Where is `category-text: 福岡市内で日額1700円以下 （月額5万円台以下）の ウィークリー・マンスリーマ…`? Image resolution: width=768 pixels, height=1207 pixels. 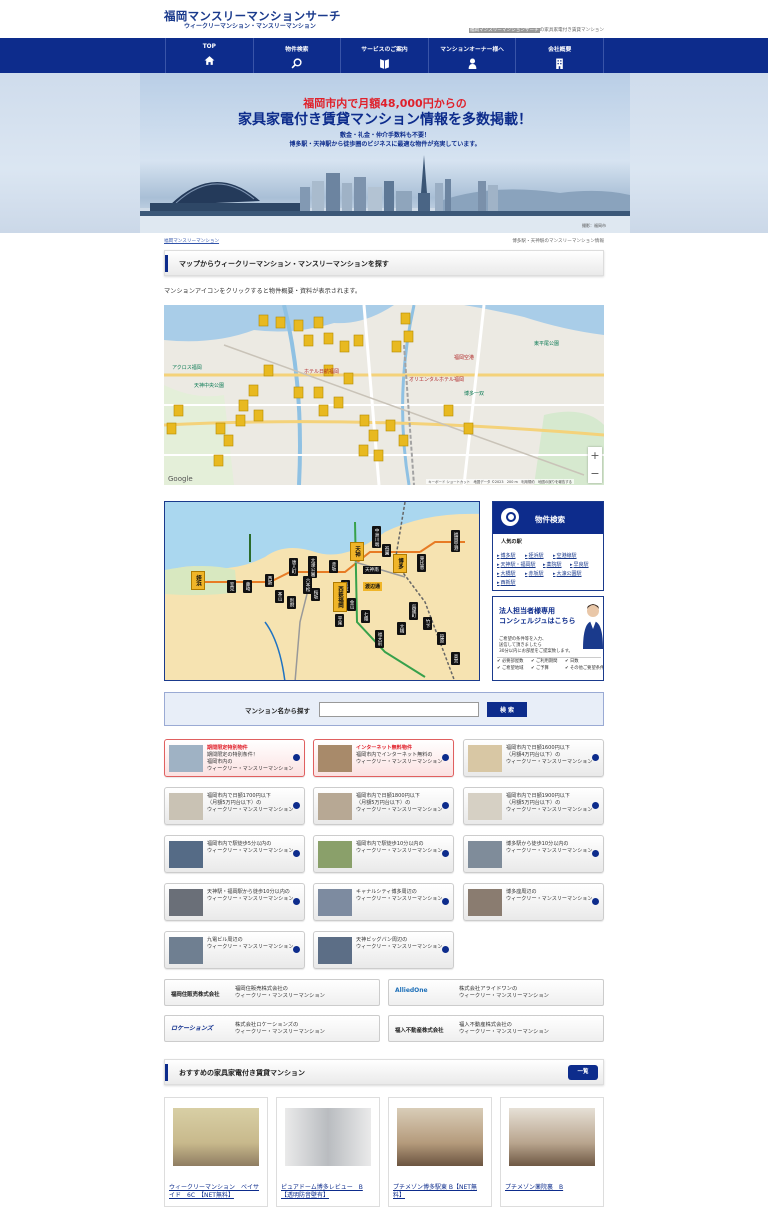 category-text: 福岡市内で日額1700円以下 （月額5万円台以下）の ウィークリー・マンスリーマ… is located at coordinates (250, 803).